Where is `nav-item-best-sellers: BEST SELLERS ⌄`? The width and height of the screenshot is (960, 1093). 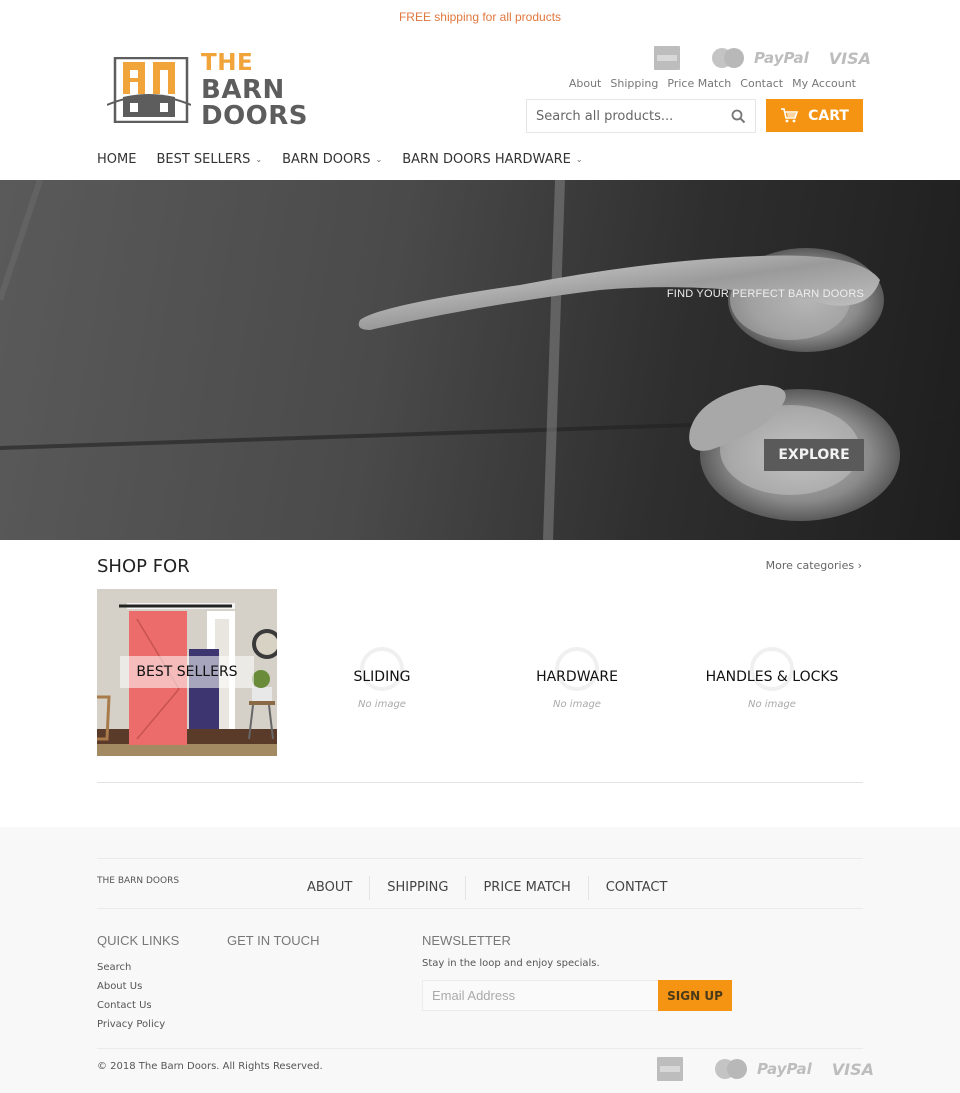 nav-item-best-sellers: BEST SELLERS ⌄ is located at coordinates (209, 159).